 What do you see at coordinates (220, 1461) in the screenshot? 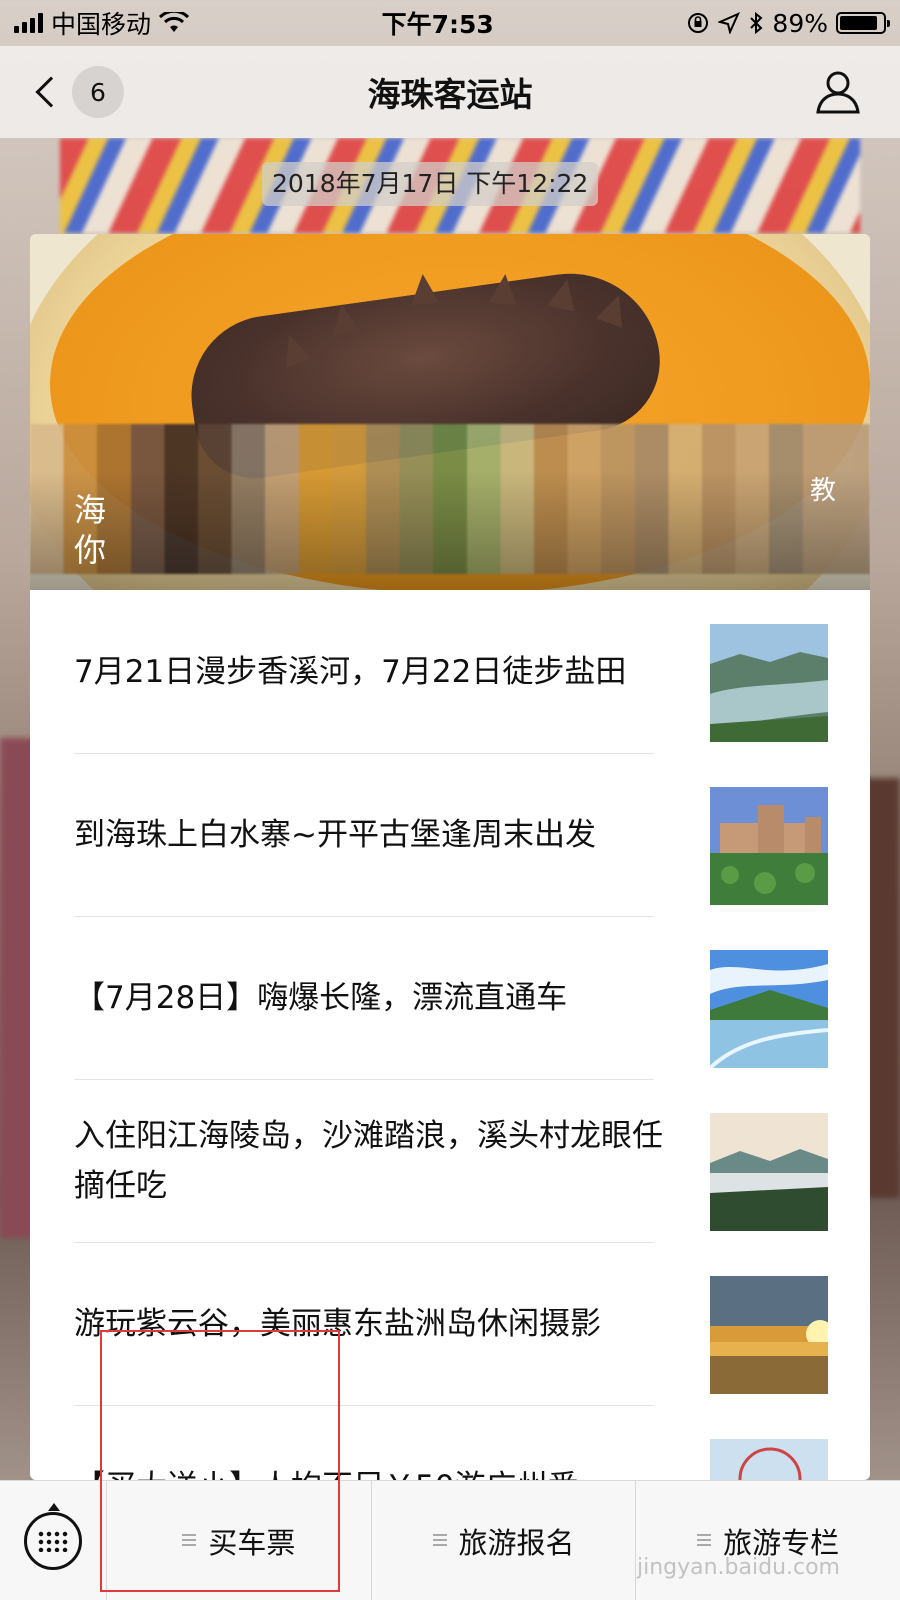
I see `highlight-box` at bounding box center [220, 1461].